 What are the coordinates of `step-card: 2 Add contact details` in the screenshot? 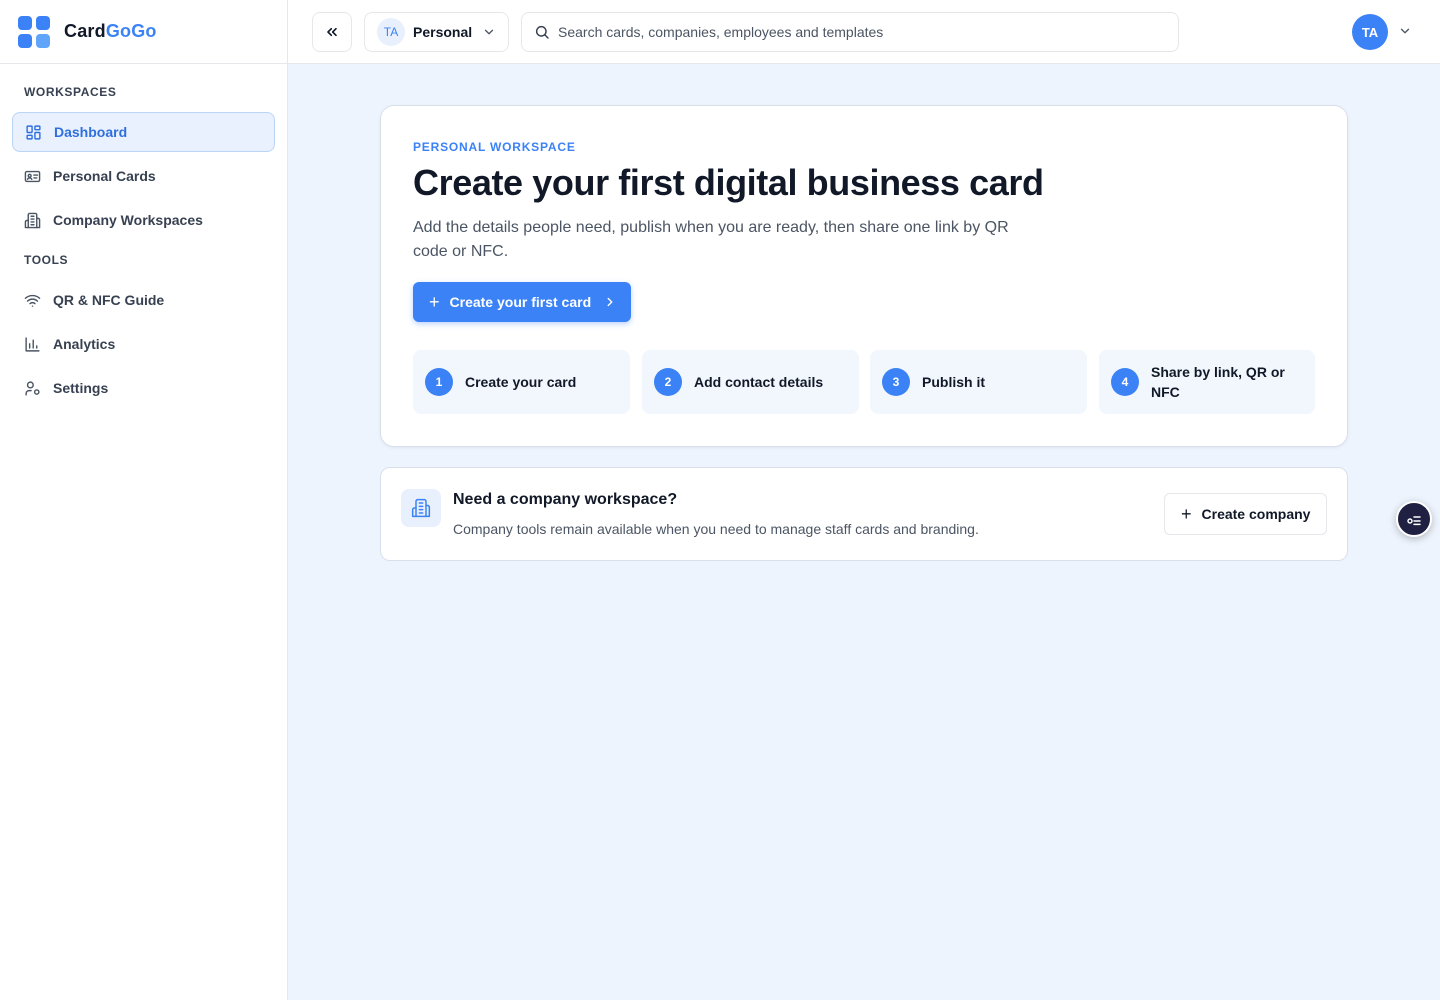 It's located at (750, 382).